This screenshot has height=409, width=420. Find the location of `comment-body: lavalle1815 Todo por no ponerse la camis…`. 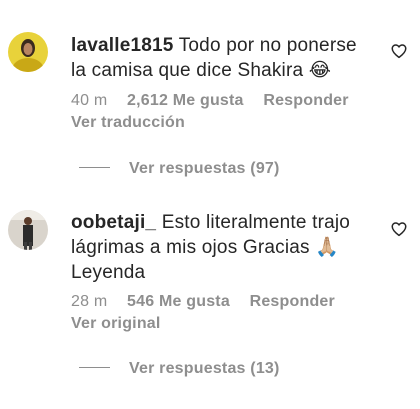

comment-body: lavalle1815 Todo por no ponerse la camis… is located at coordinates (223, 58).